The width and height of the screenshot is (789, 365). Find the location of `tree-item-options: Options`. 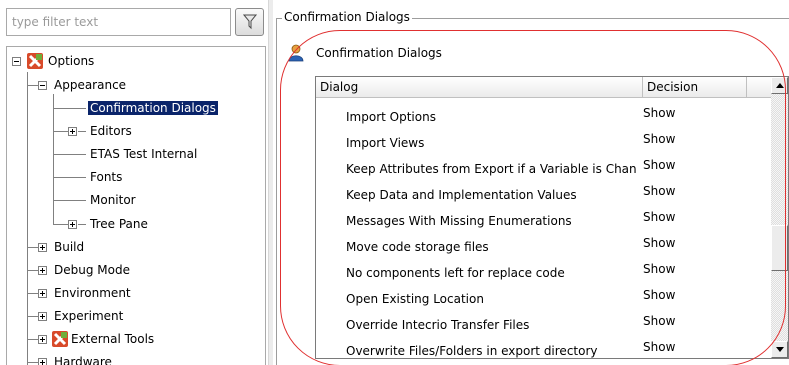

tree-item-options: Options is located at coordinates (71, 61).